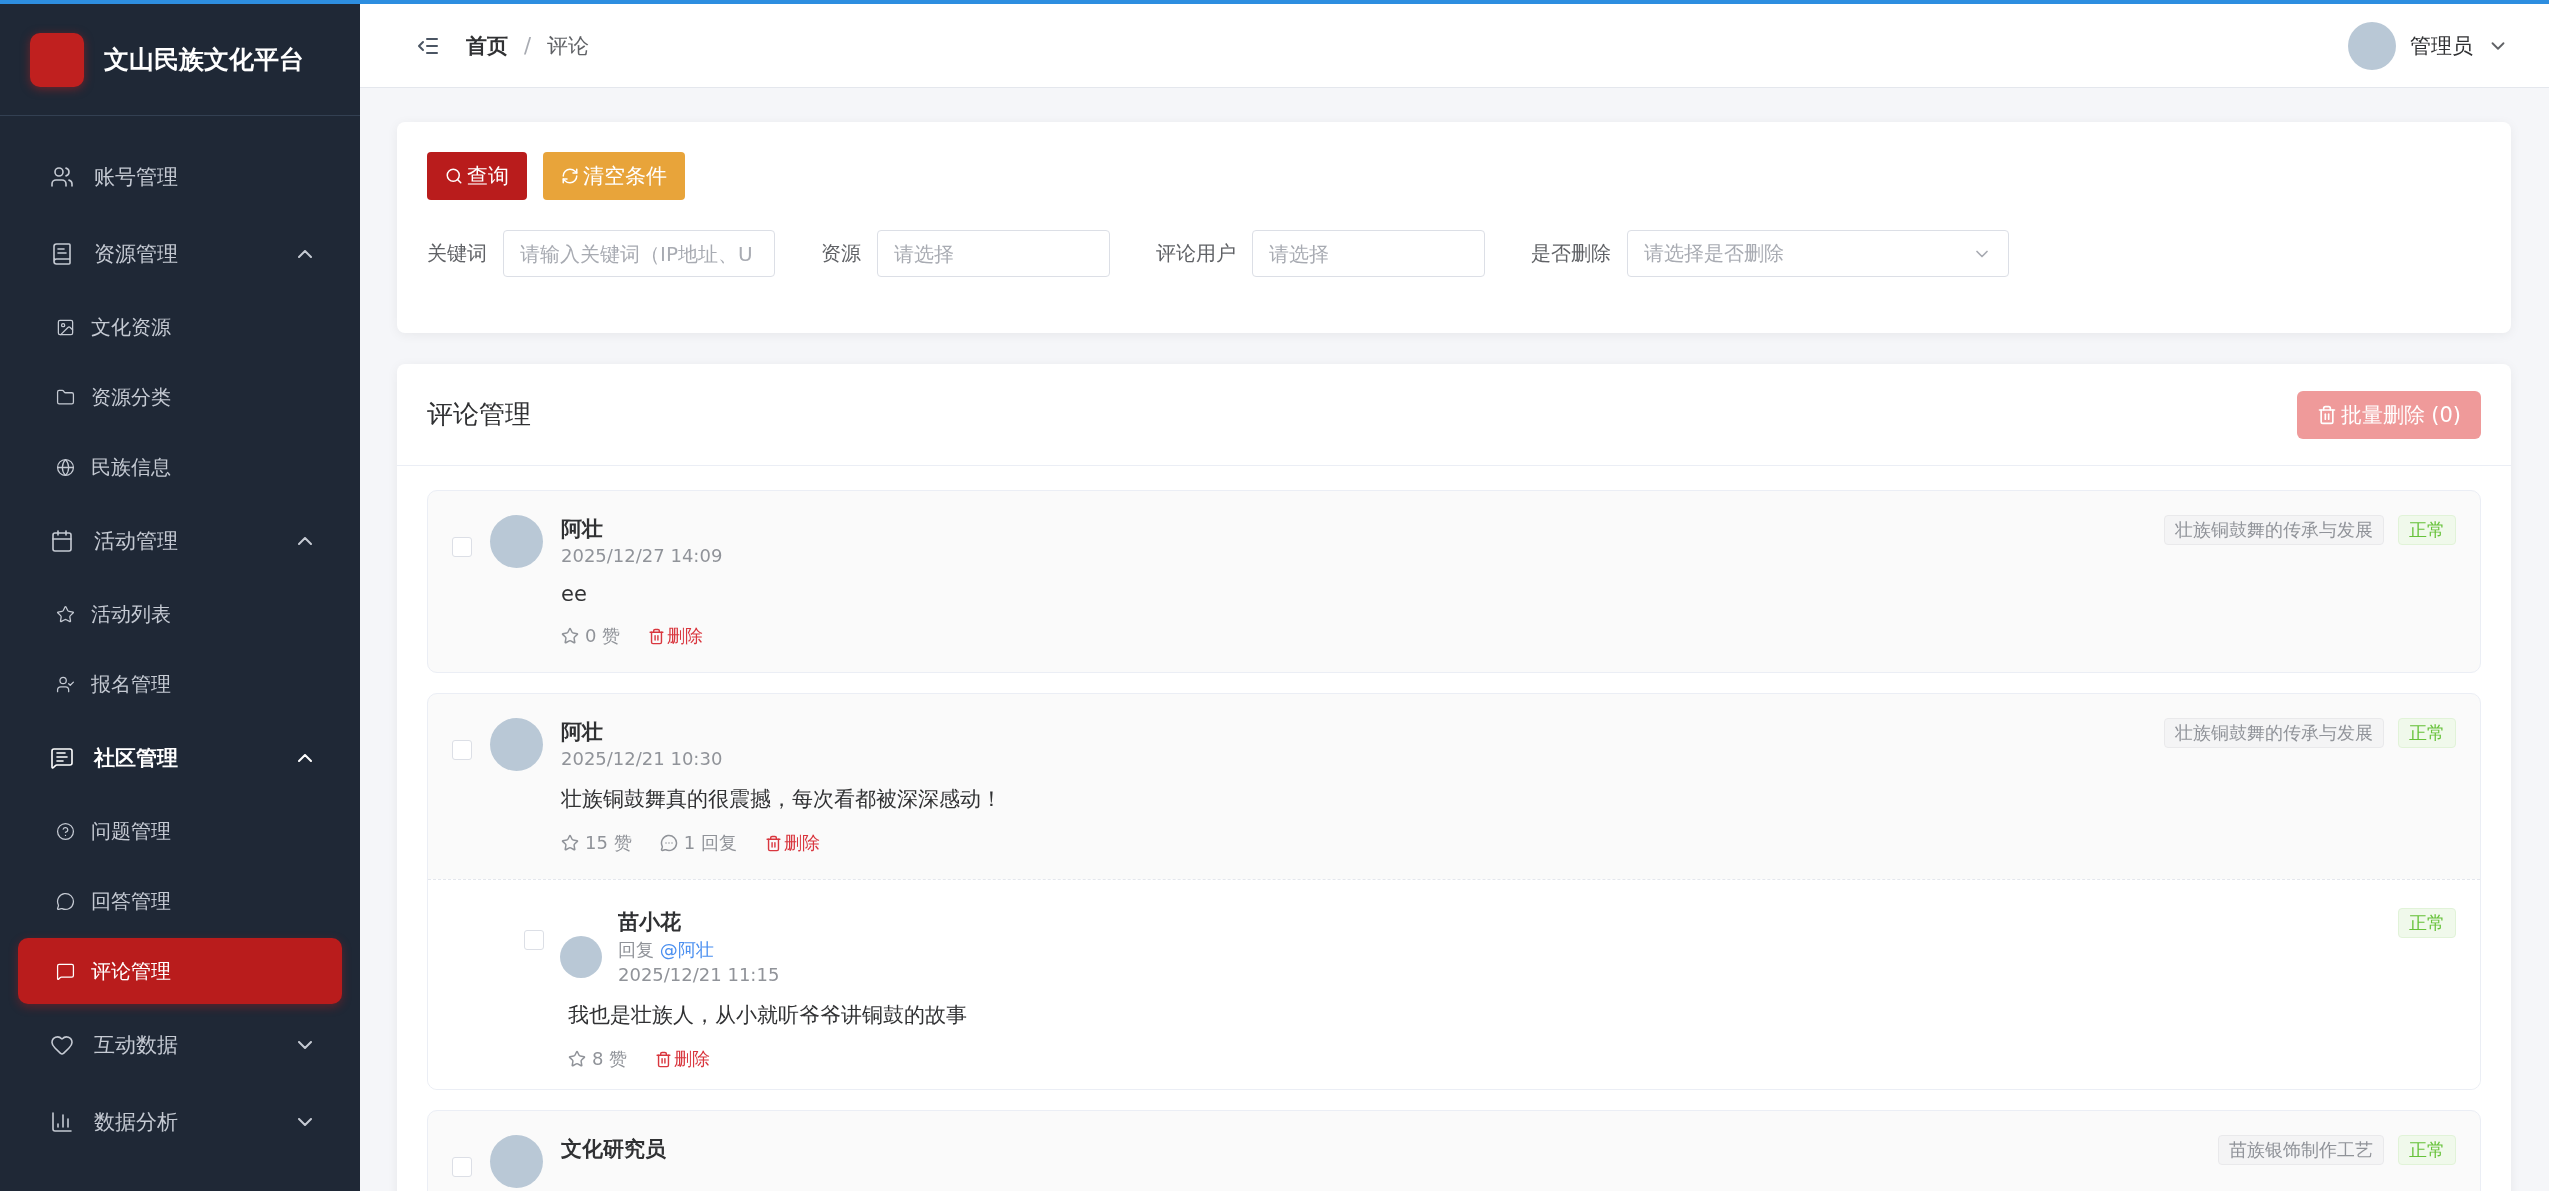  What do you see at coordinates (180, 831) in the screenshot?
I see `submenu-item: 问题管理` at bounding box center [180, 831].